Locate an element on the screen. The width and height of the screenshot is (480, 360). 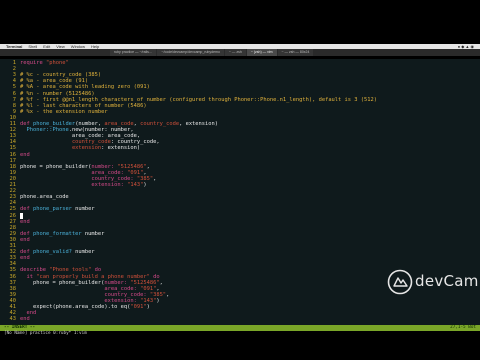
code-token: "can properly build a phone number" is located at coordinates (93, 276).